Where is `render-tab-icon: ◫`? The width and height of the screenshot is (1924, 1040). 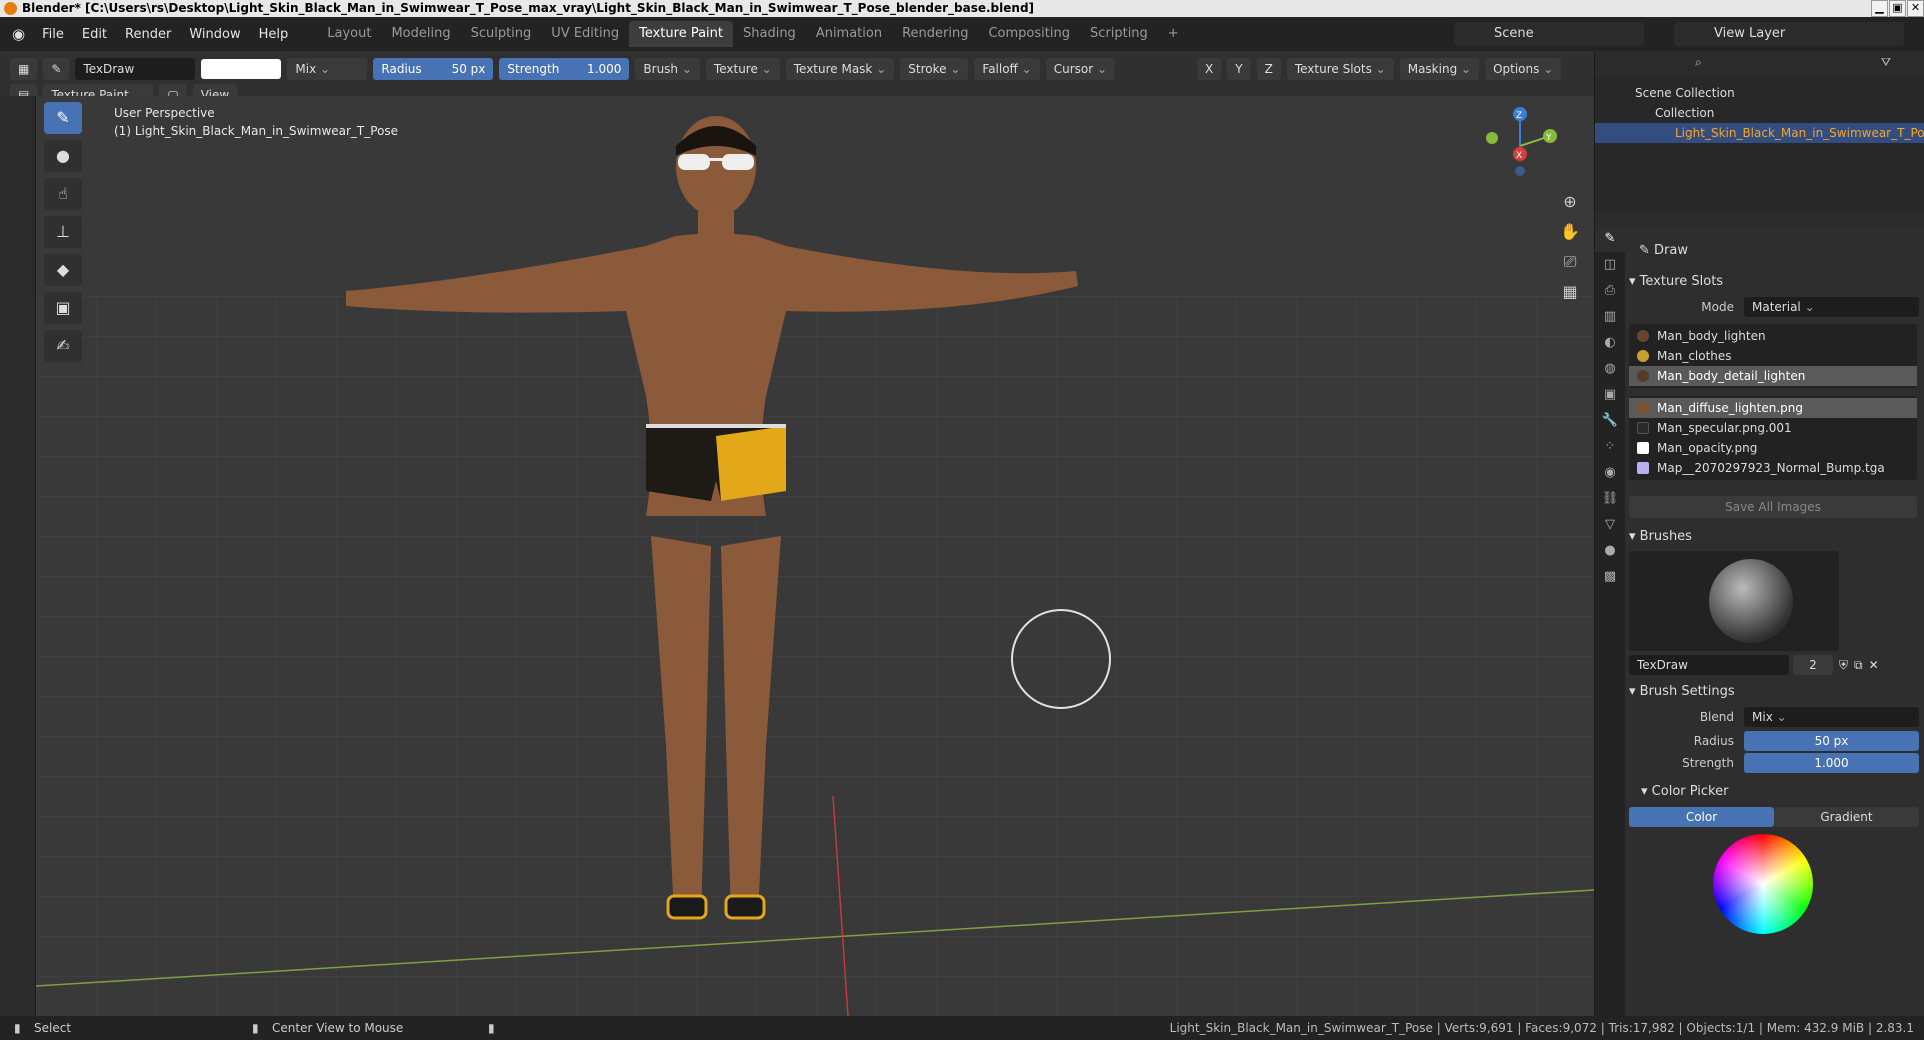
render-tab-icon: ◫ is located at coordinates (1610, 265).